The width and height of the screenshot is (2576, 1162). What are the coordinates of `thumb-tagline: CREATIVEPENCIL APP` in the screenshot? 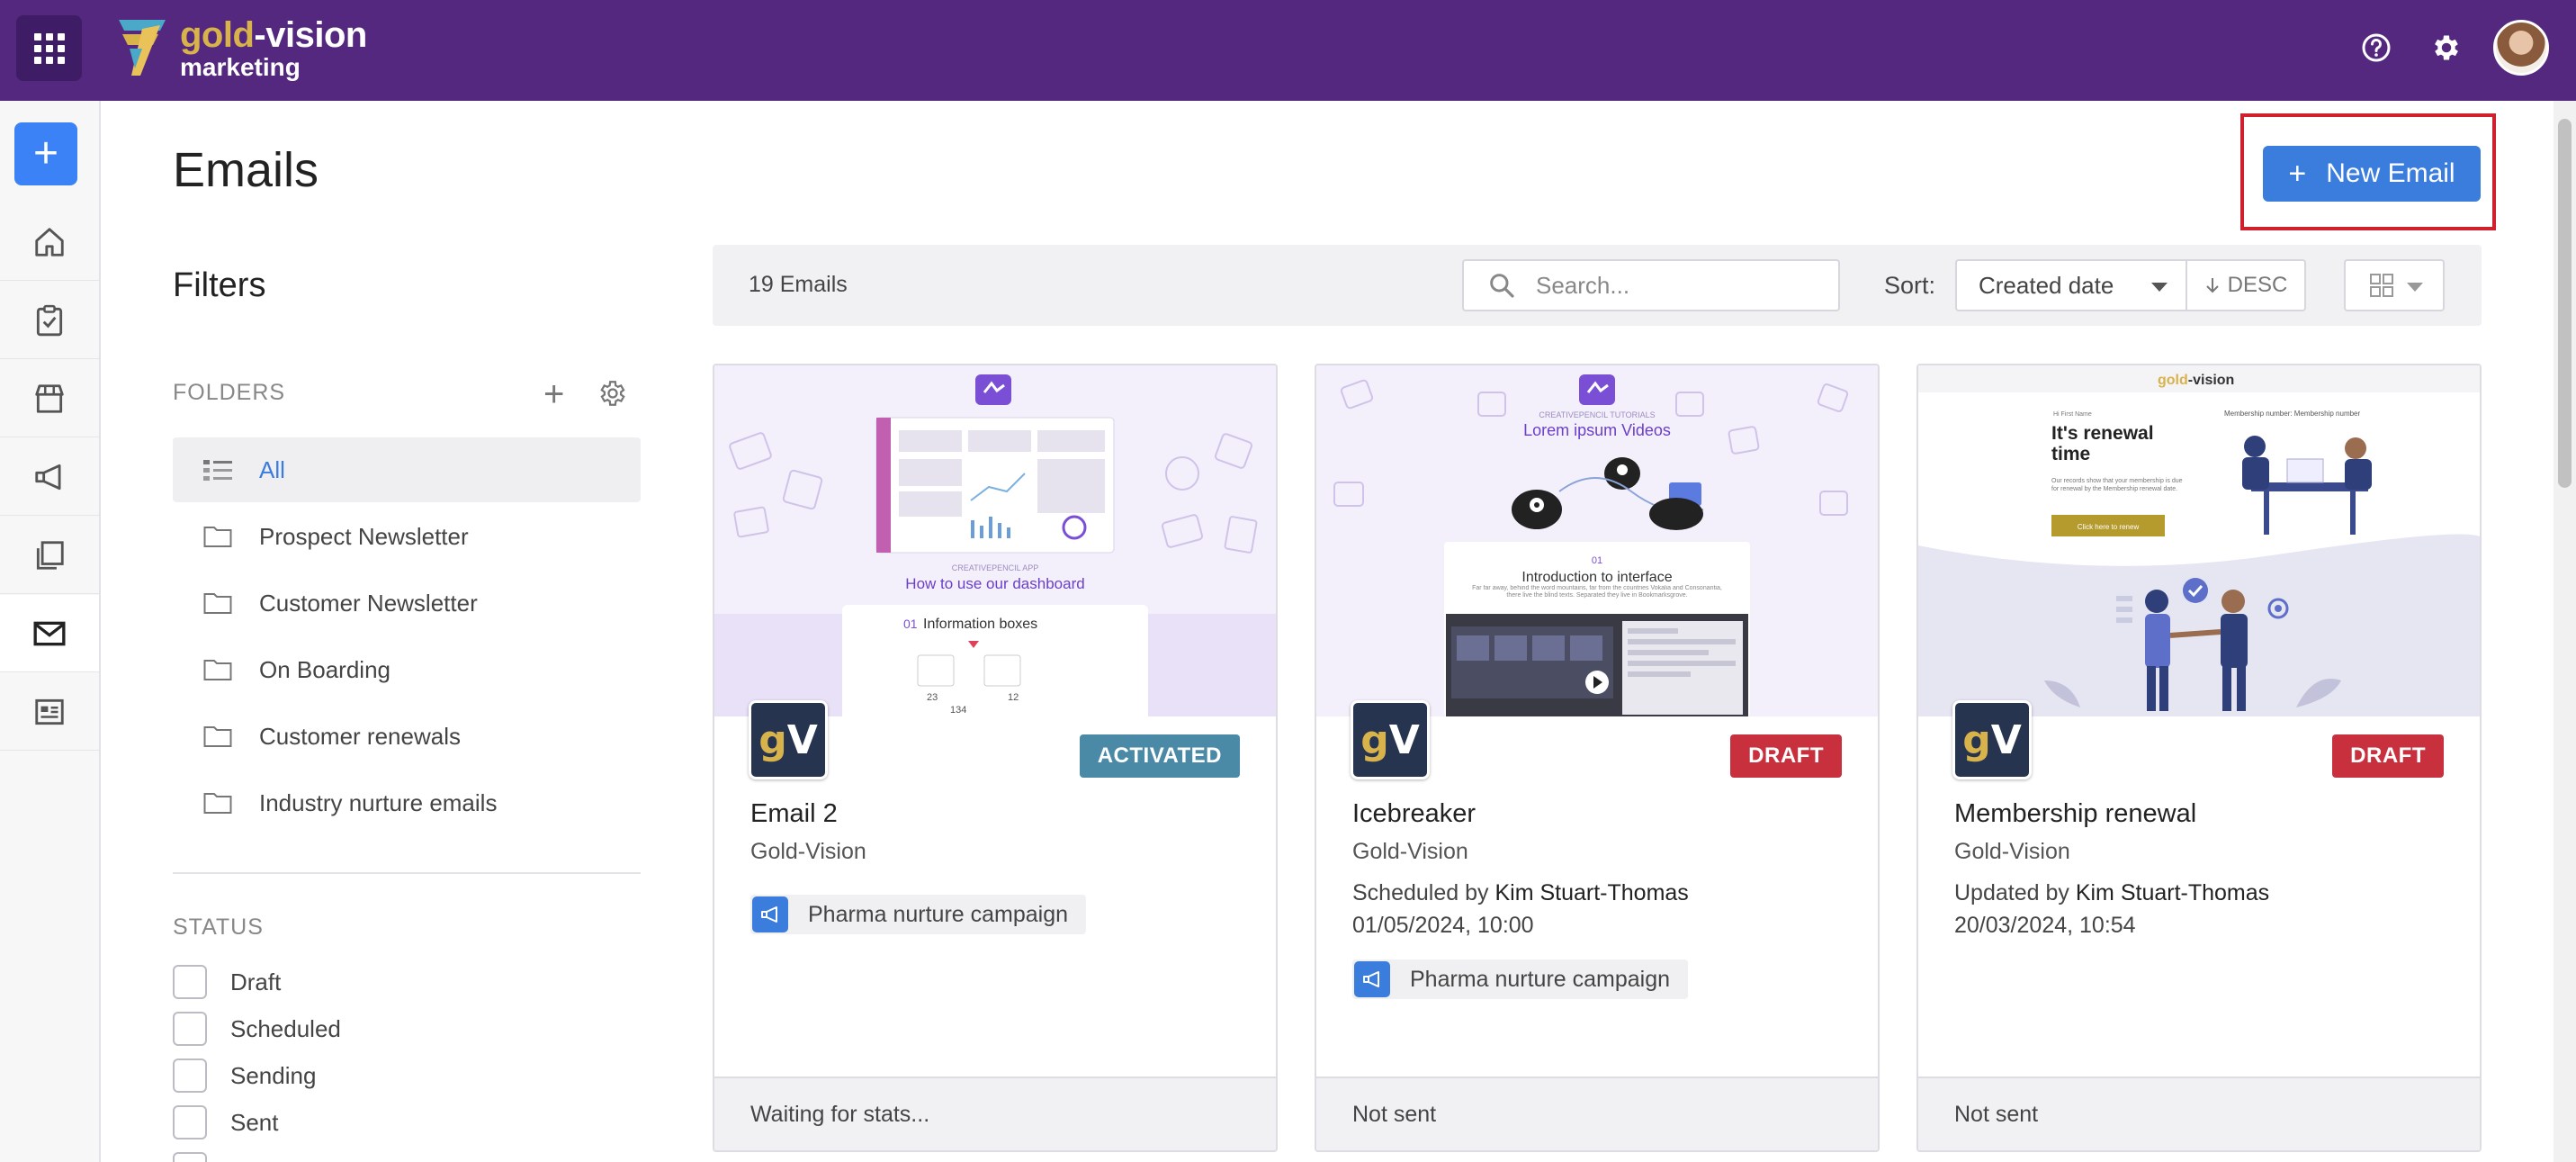 It's located at (996, 567).